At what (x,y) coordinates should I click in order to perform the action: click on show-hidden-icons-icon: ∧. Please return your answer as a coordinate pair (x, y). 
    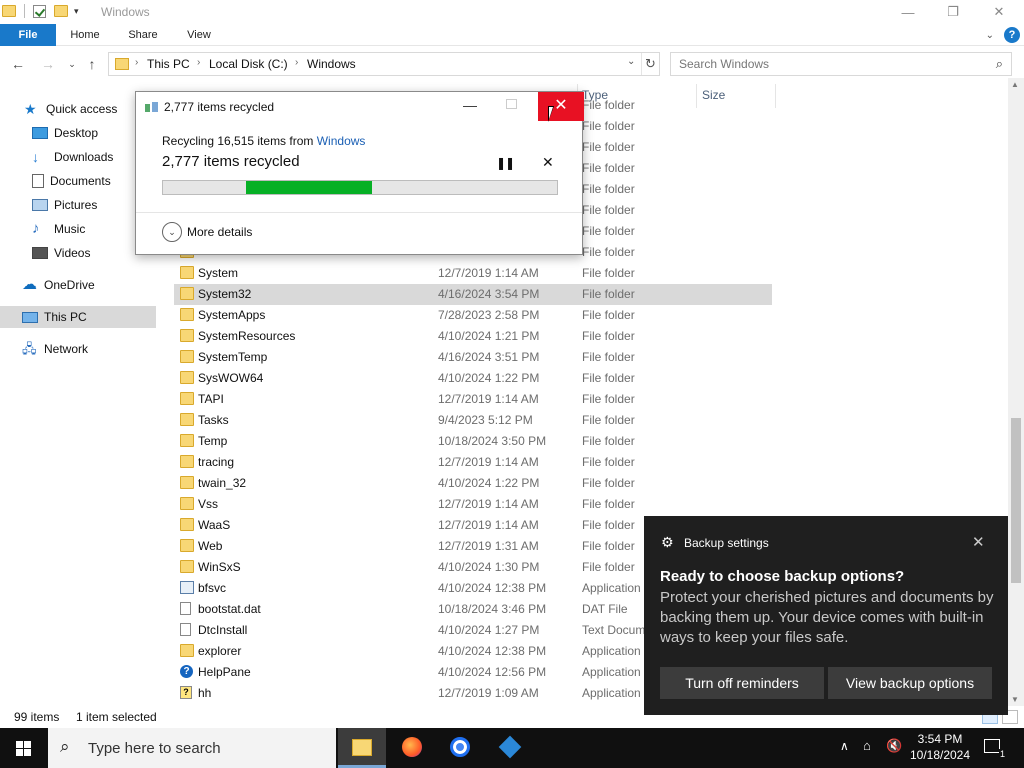
    Looking at the image, I should click on (844, 746).